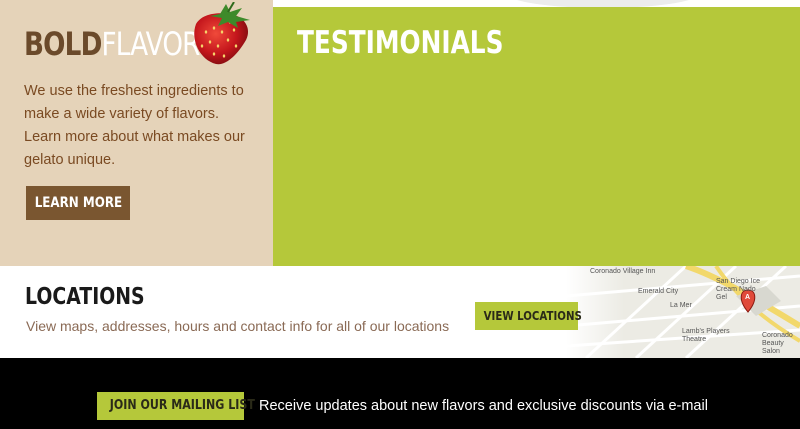 The width and height of the screenshot is (800, 429). I want to click on learn-more-label: LEARN MORE, so click(78, 203).